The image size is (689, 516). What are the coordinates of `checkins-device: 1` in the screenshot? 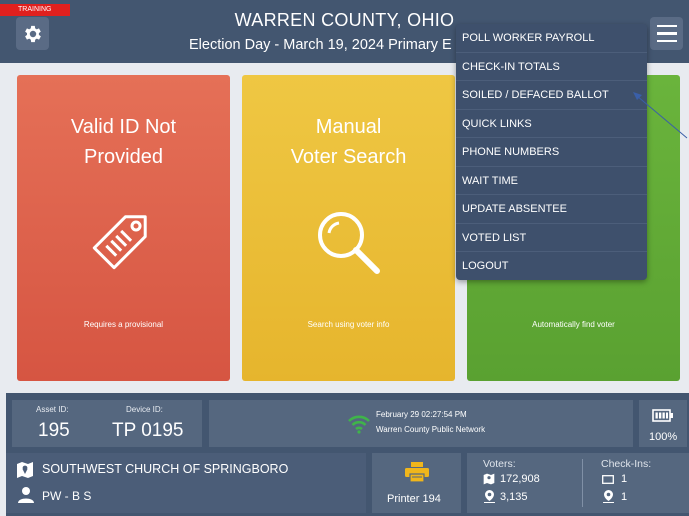 It's located at (624, 479).